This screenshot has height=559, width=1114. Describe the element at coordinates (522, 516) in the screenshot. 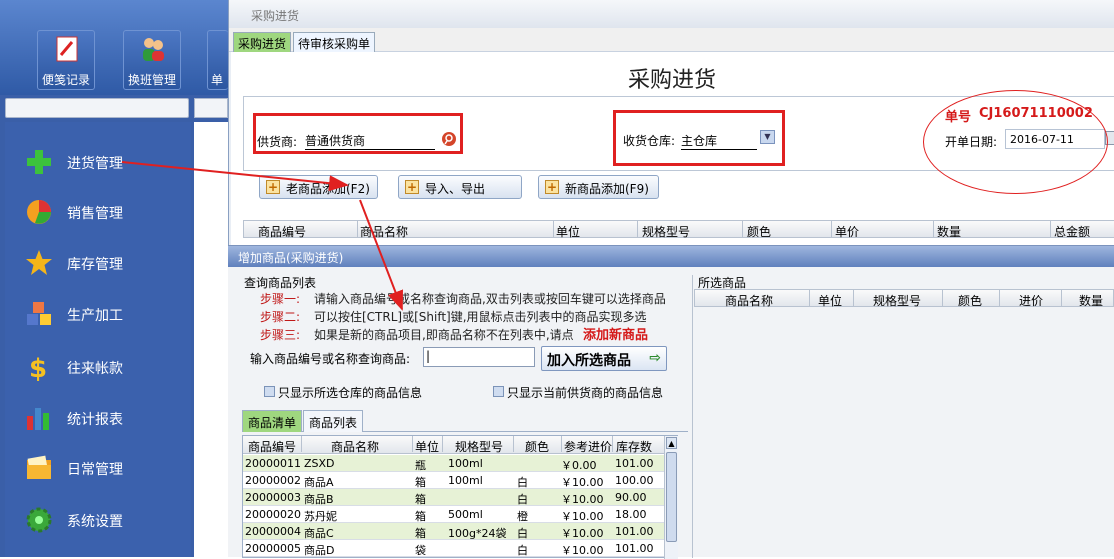

I see `table-cell: 橙` at that location.